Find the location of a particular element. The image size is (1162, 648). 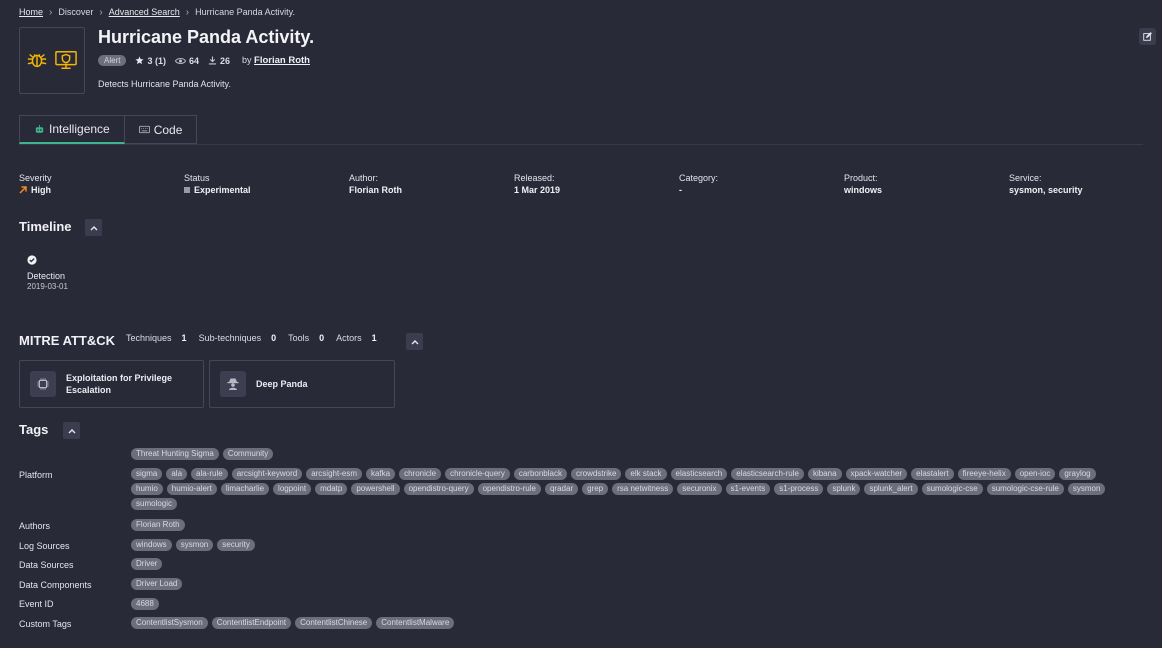

tag-chip: Community is located at coordinates (248, 454).